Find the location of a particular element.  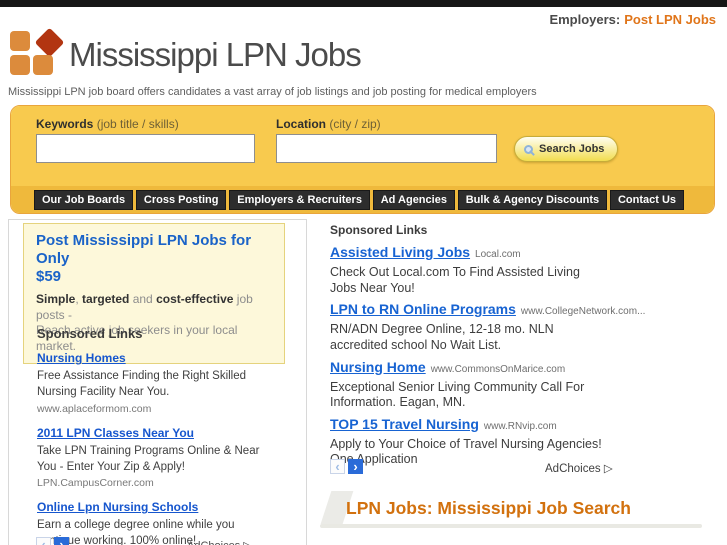

ad-domain: Local.com is located at coordinates (498, 254).